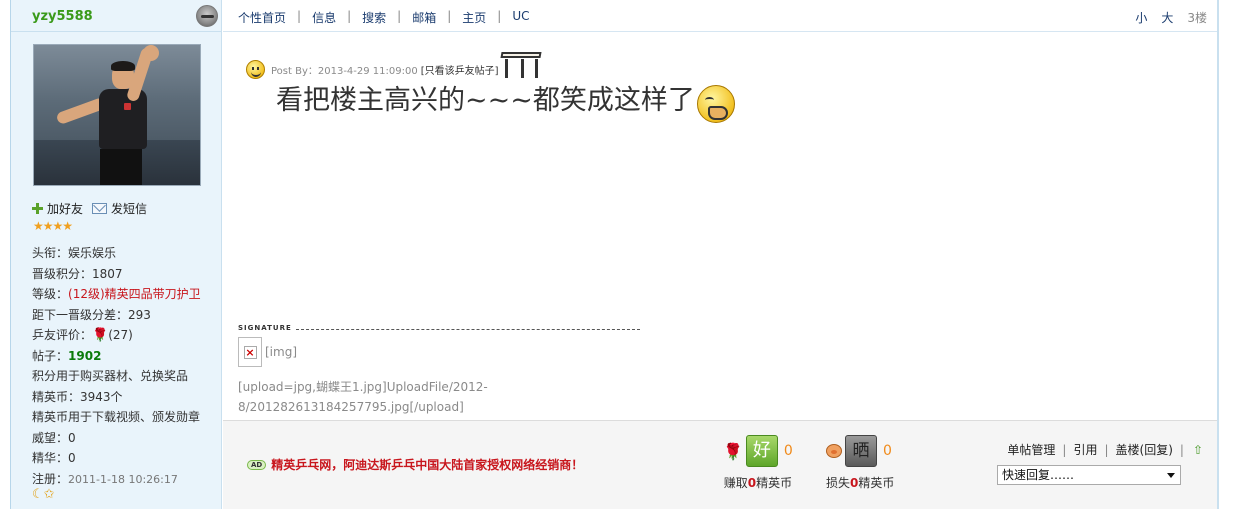  What do you see at coordinates (761, 451) in the screenshot?
I see `good-rating-button: 好` at bounding box center [761, 451].